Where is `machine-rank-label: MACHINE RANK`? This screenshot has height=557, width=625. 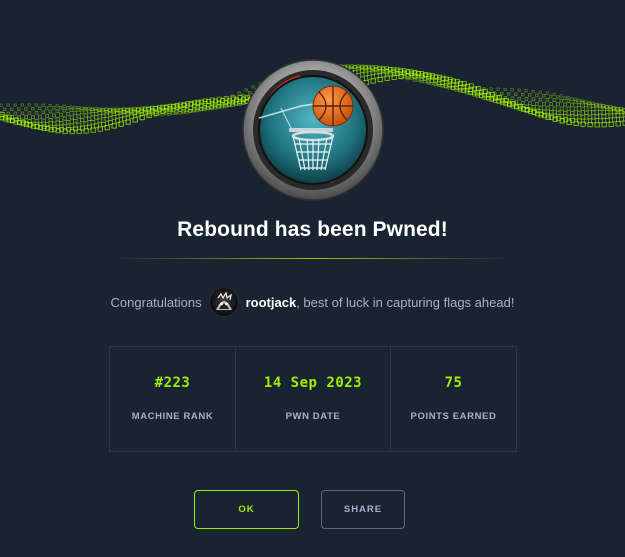 machine-rank-label: MACHINE RANK is located at coordinates (172, 416).